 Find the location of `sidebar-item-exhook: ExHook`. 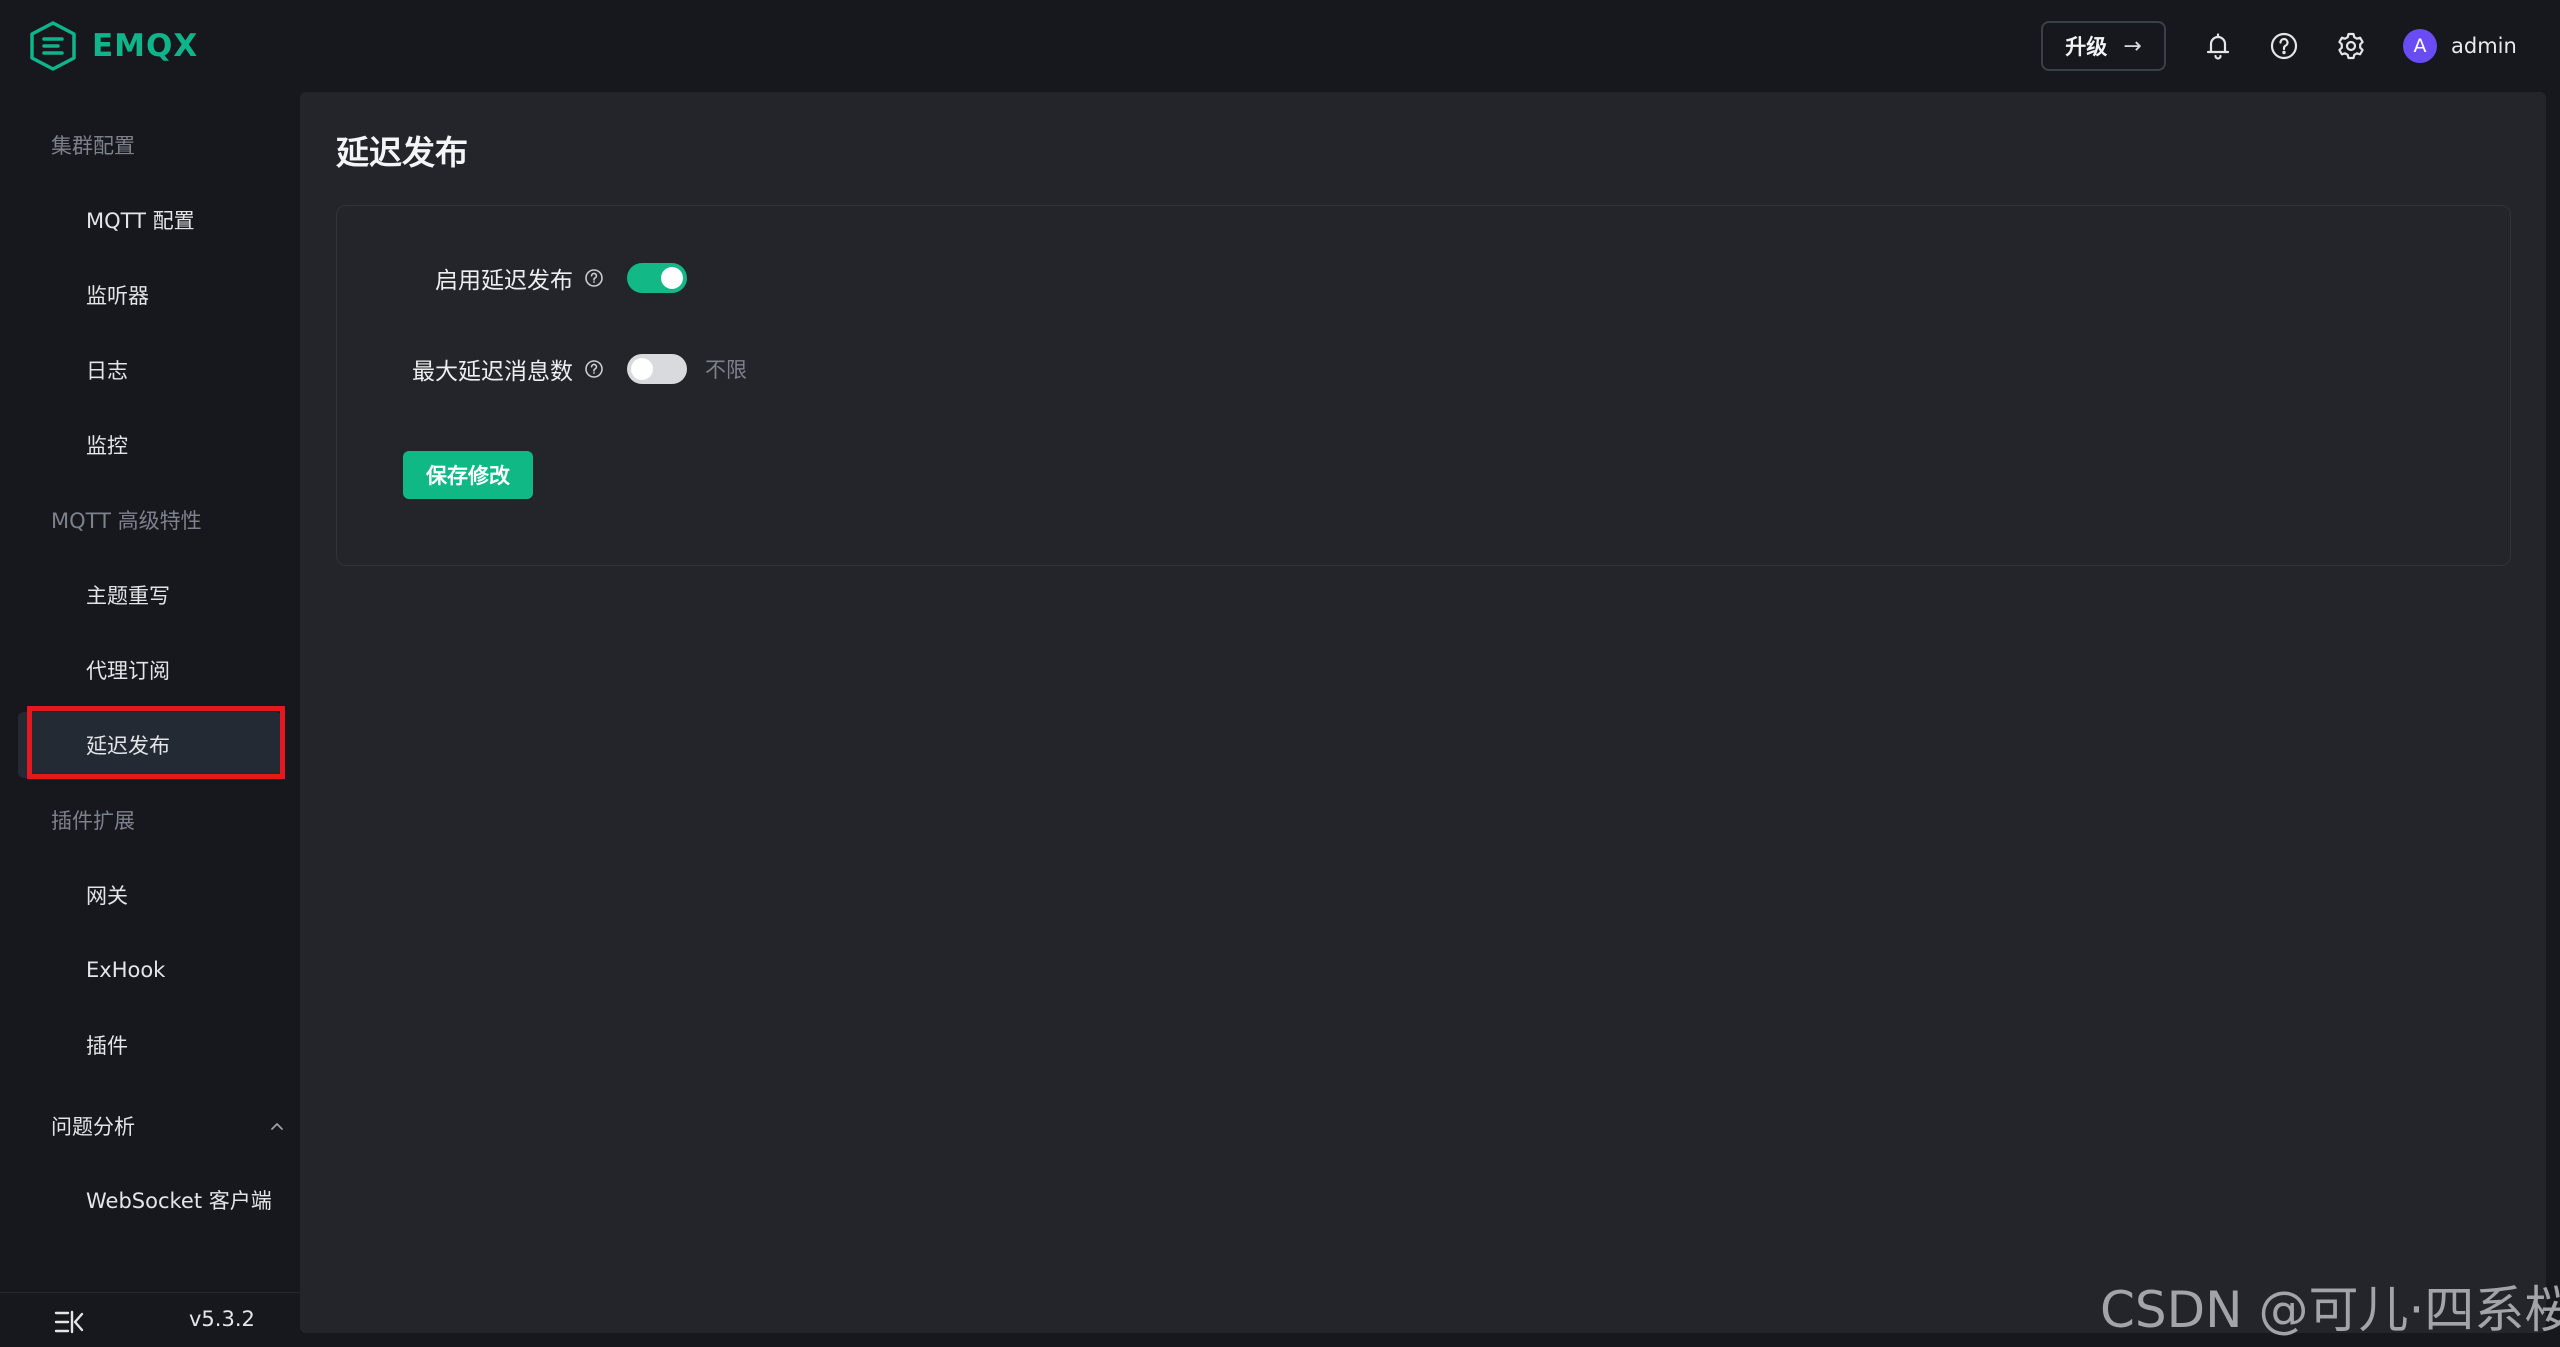

sidebar-item-exhook: ExHook is located at coordinates (150, 970).